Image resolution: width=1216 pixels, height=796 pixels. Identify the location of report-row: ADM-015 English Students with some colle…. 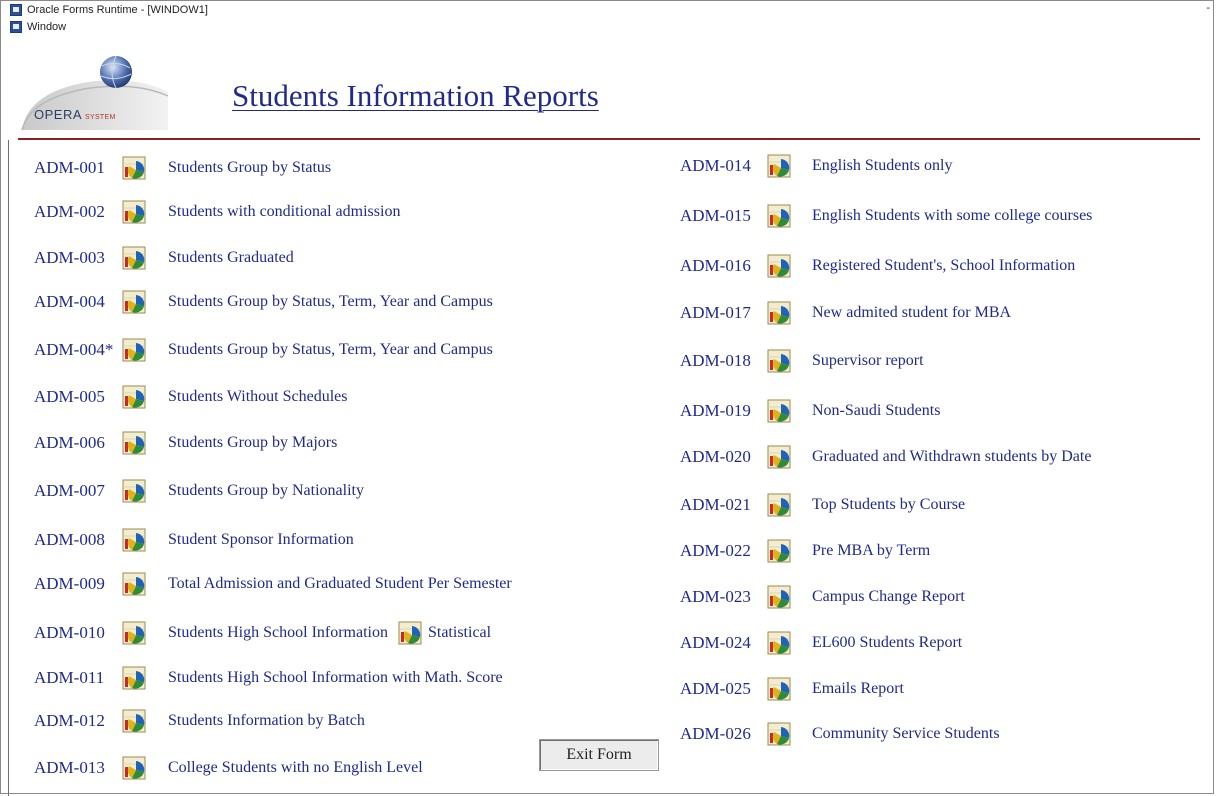
(886, 216).